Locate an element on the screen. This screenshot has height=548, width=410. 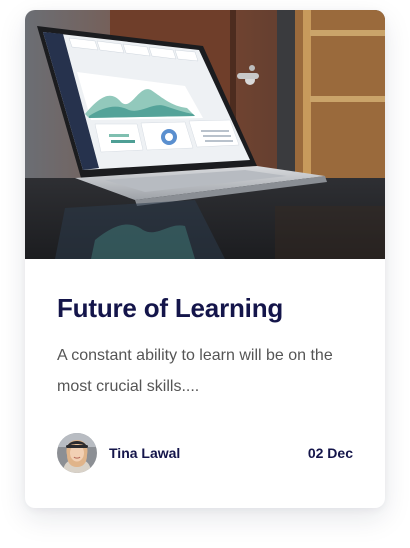
article-meta: Tina Lawal 02 Dec is located at coordinates (205, 453).